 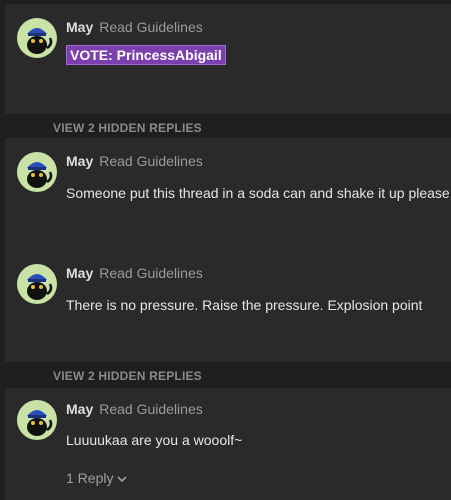 I want to click on replies-label: 1 Reply, so click(x=90, y=478).